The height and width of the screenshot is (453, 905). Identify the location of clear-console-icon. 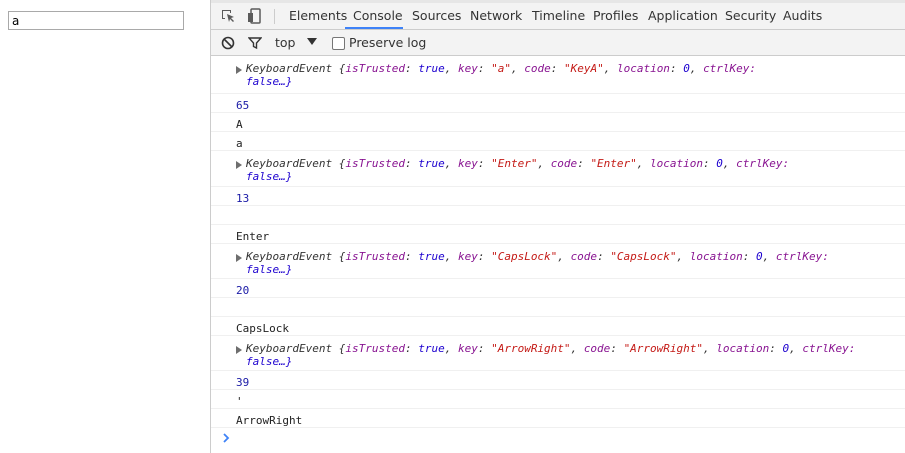
(228, 43).